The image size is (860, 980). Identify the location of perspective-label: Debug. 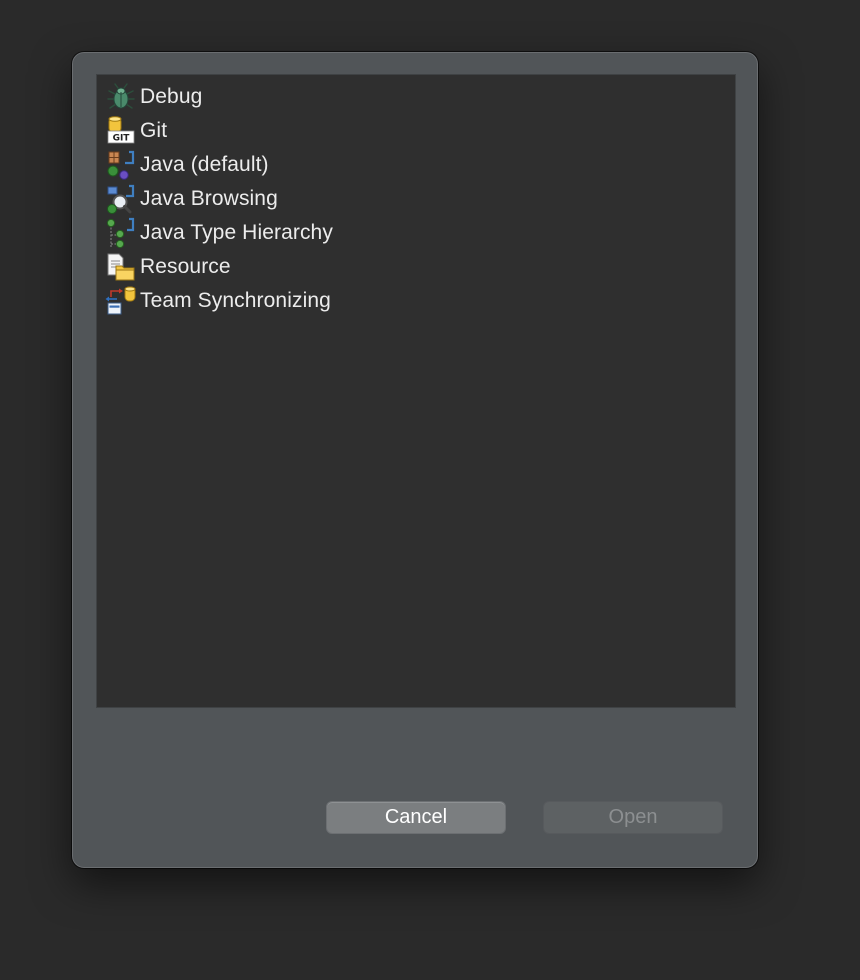
(171, 96).